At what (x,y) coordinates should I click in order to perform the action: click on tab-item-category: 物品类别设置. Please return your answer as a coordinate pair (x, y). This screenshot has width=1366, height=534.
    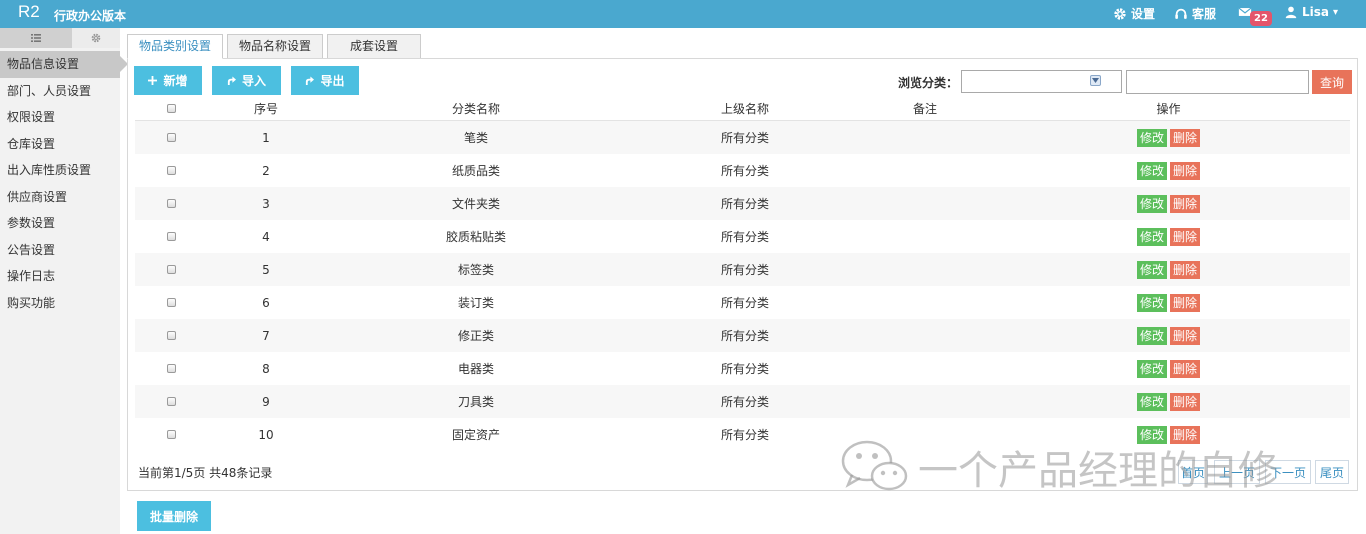
    Looking at the image, I should click on (175, 46).